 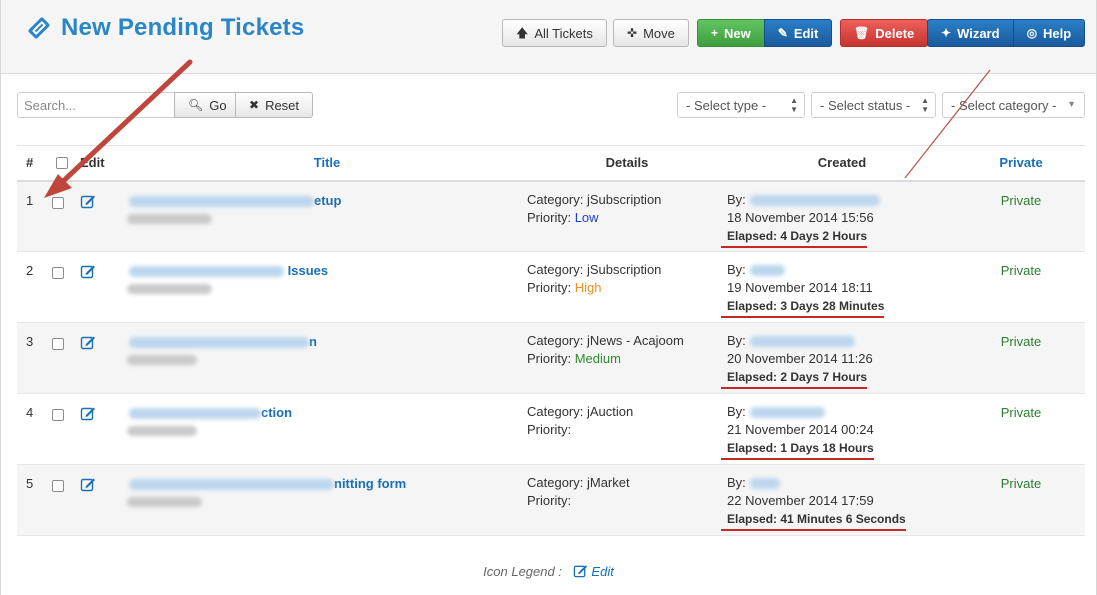 I want to click on category-text: Category: jSubscription, so click(x=594, y=199).